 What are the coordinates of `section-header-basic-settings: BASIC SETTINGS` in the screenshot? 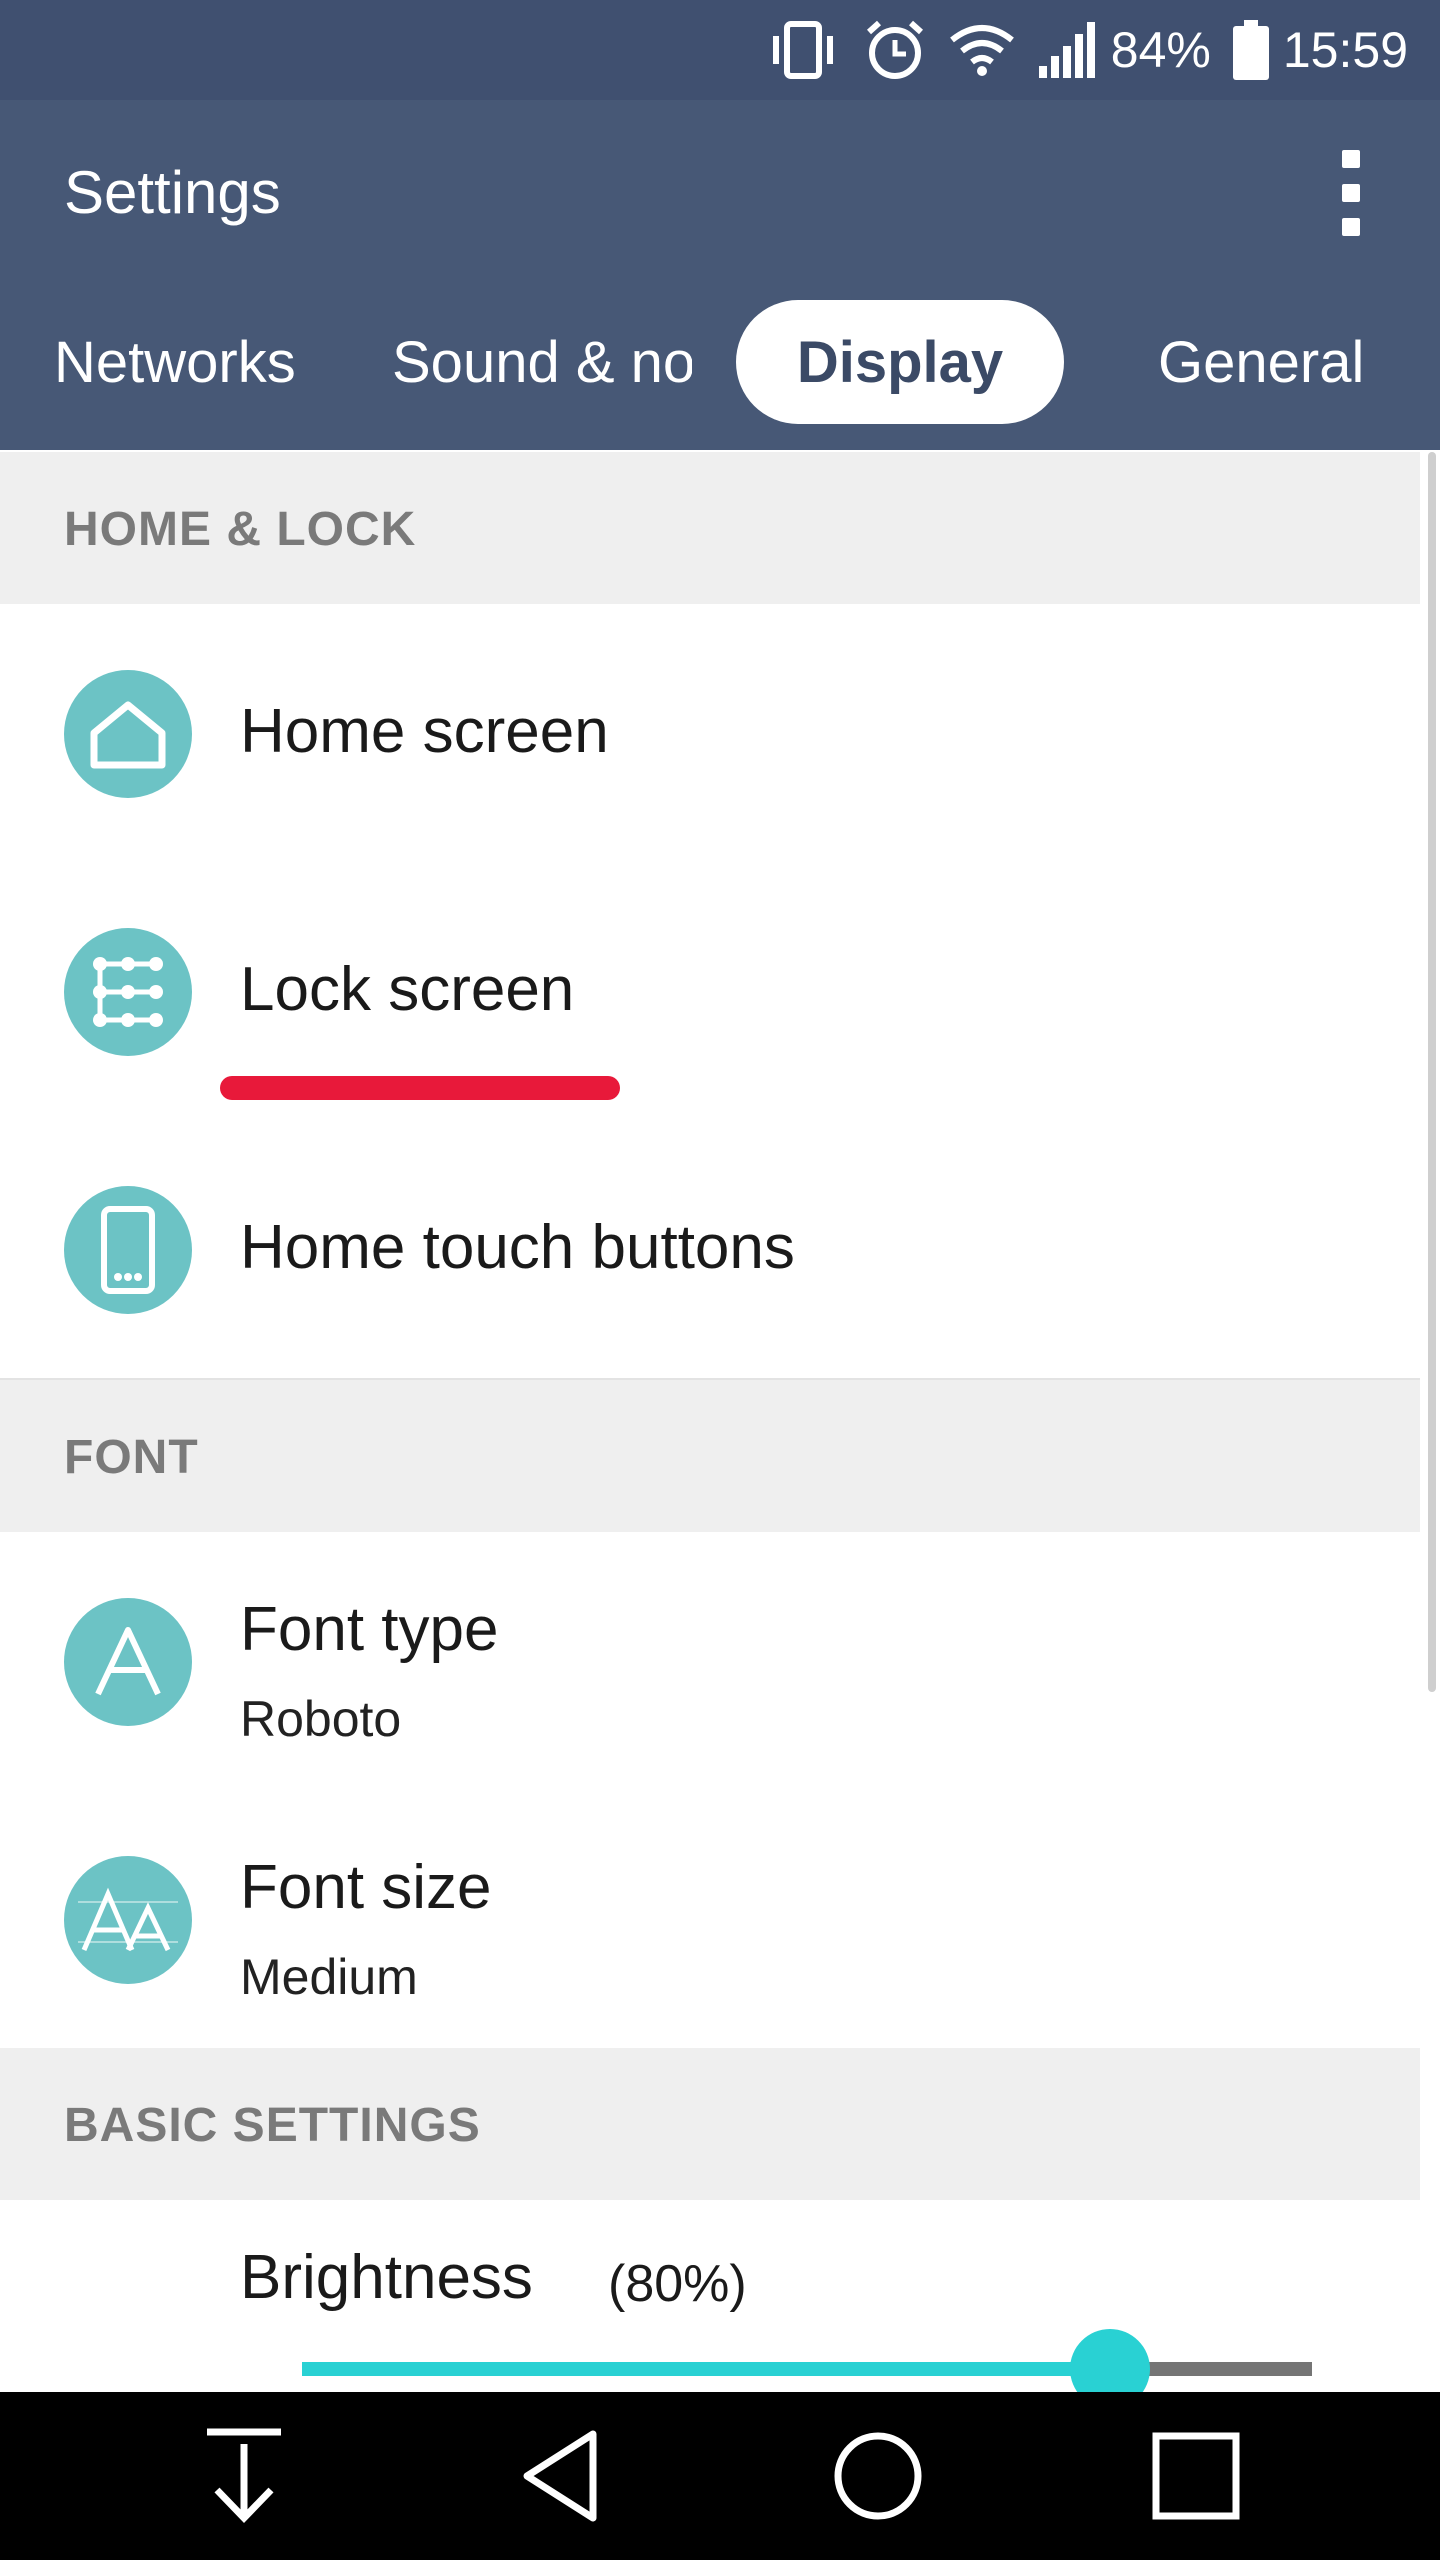 It's located at (710, 2124).